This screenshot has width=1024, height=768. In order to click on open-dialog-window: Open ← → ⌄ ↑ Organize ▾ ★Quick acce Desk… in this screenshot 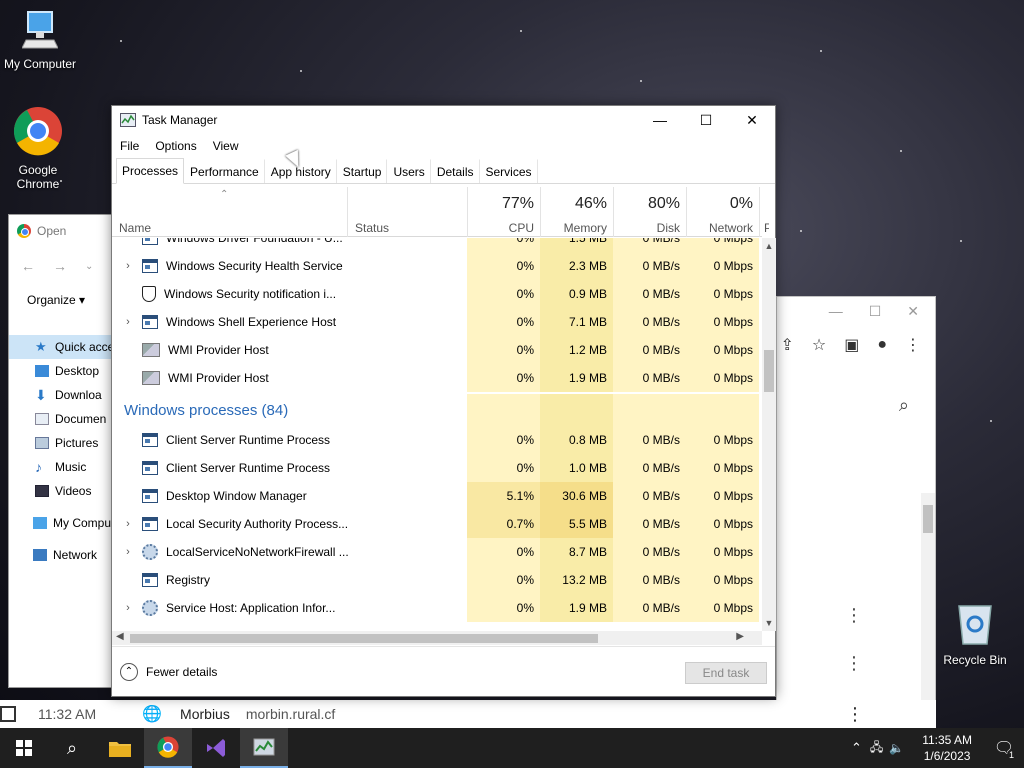, I will do `click(63, 451)`.